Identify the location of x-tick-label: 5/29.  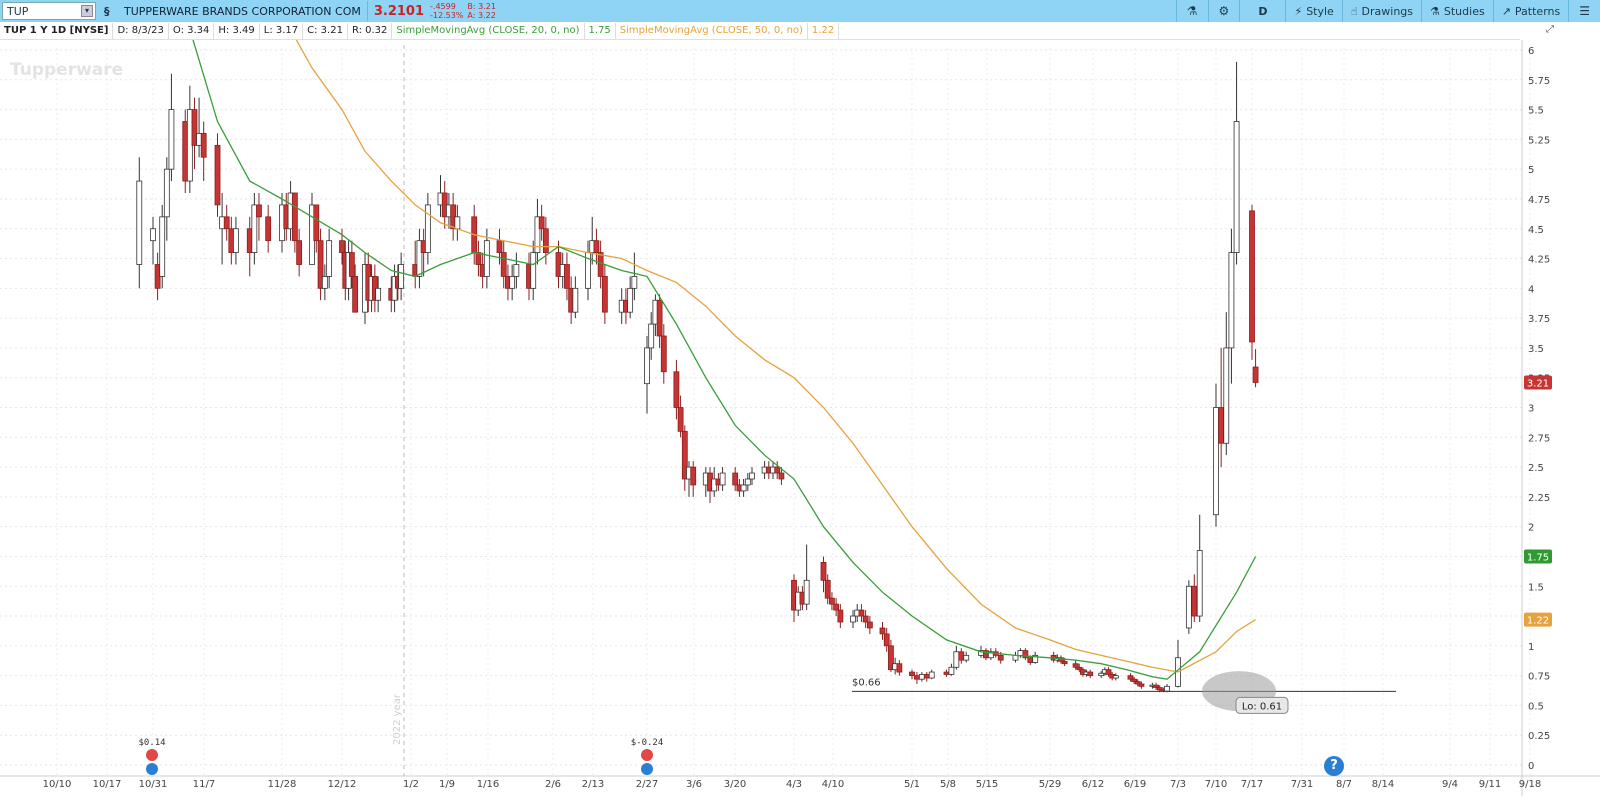
(1050, 784).